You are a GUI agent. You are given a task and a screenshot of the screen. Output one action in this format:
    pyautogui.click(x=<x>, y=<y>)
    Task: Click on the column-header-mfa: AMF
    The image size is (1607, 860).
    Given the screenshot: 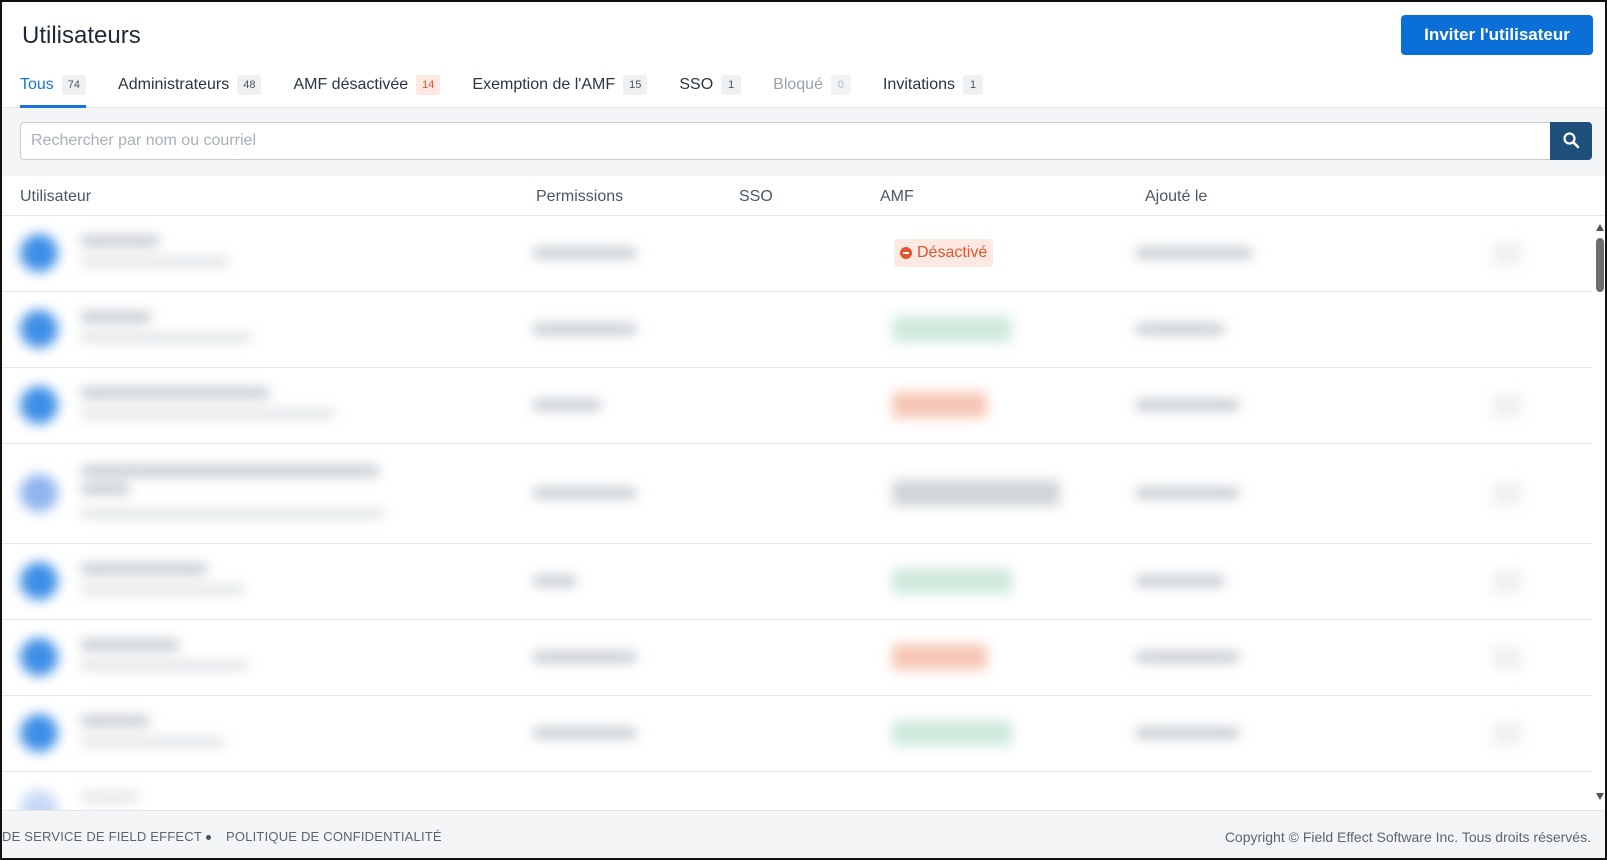 What is the action you would take?
    pyautogui.click(x=897, y=197)
    